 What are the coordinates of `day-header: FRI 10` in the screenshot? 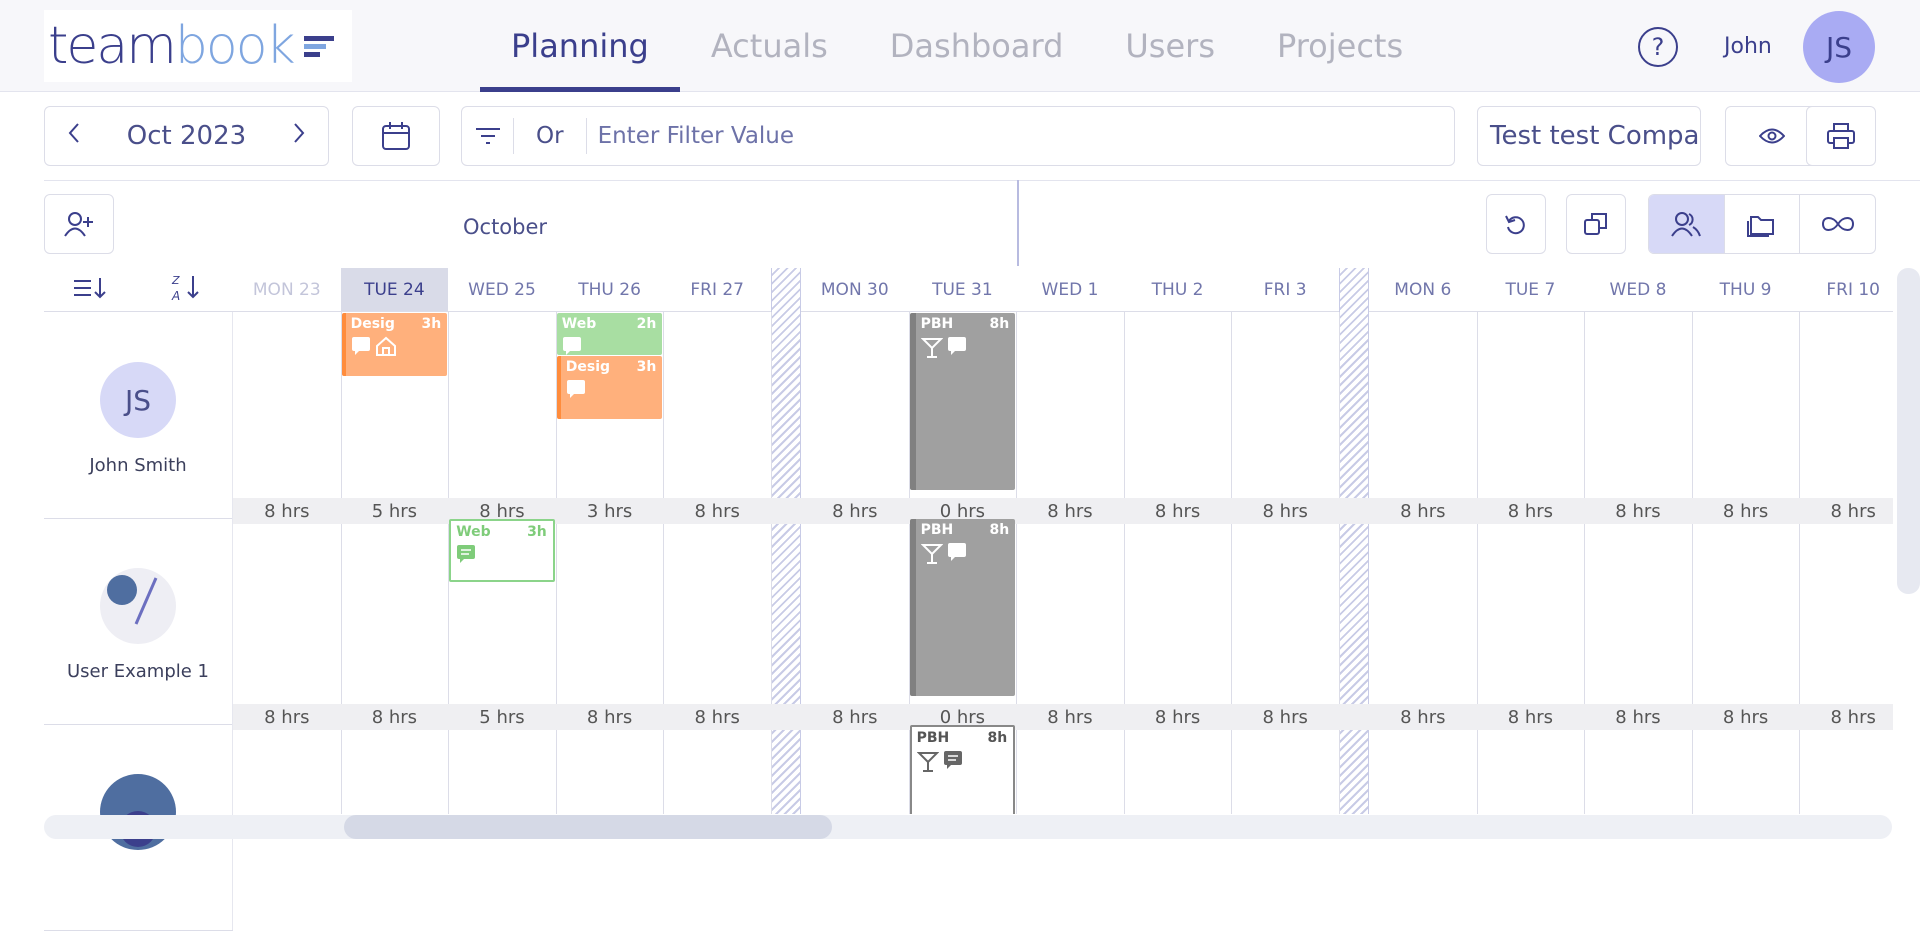 It's located at (1846, 290).